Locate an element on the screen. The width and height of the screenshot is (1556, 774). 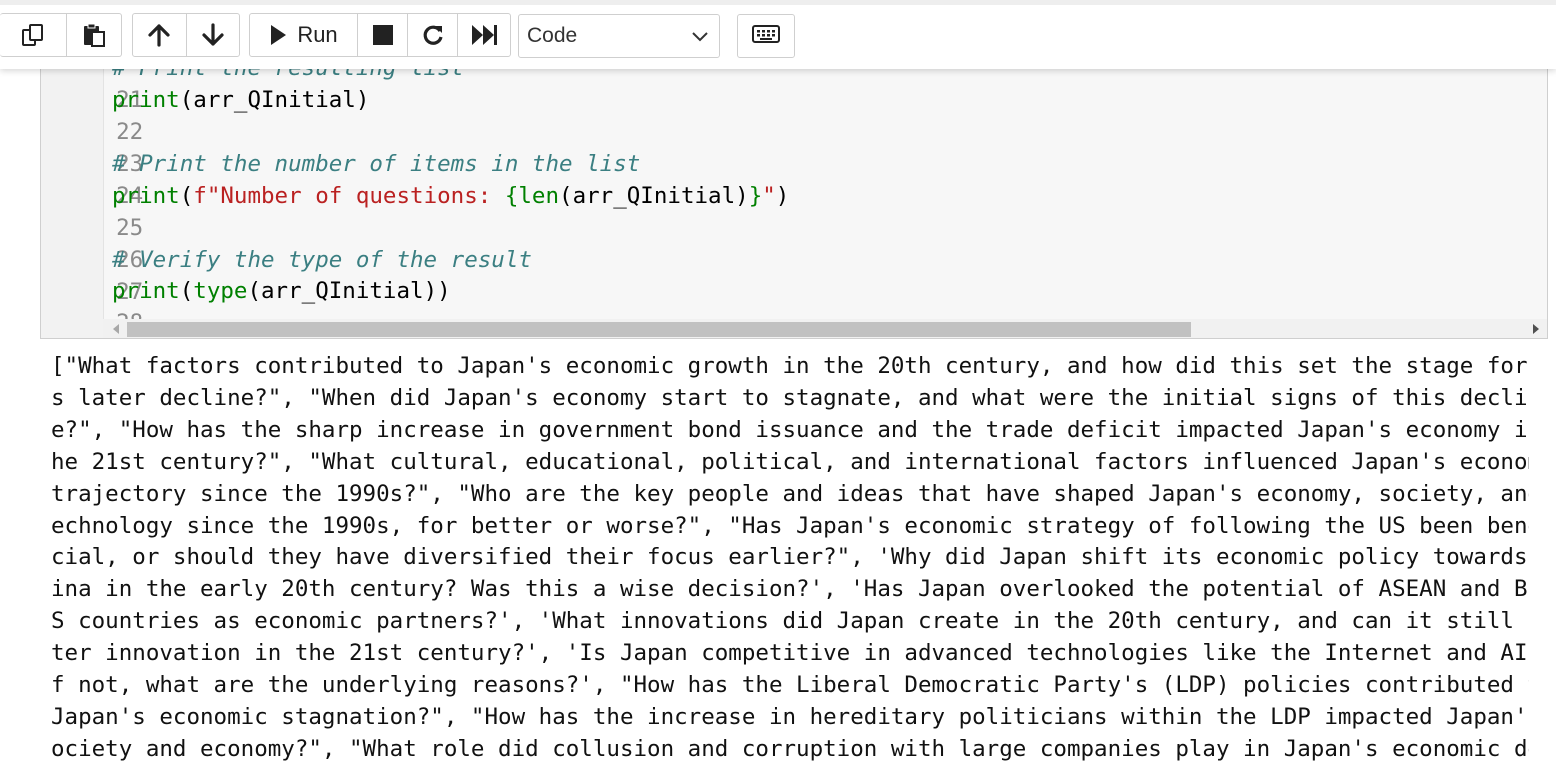
toolbar-top-border is located at coordinates (778, 2).